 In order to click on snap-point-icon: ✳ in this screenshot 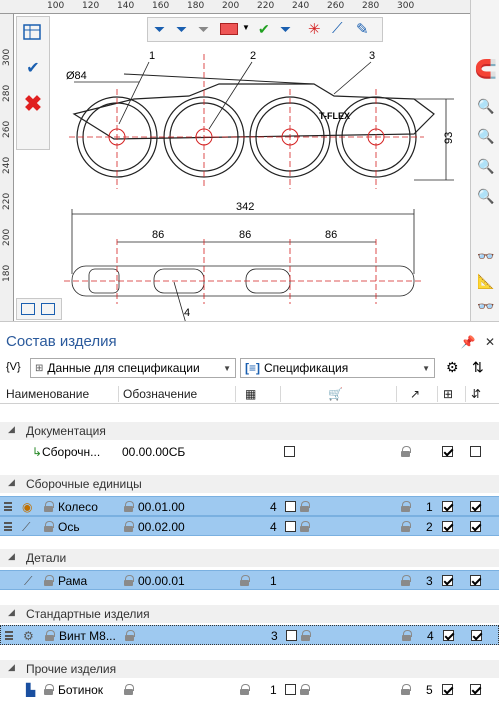, I will do `click(314, 29)`.